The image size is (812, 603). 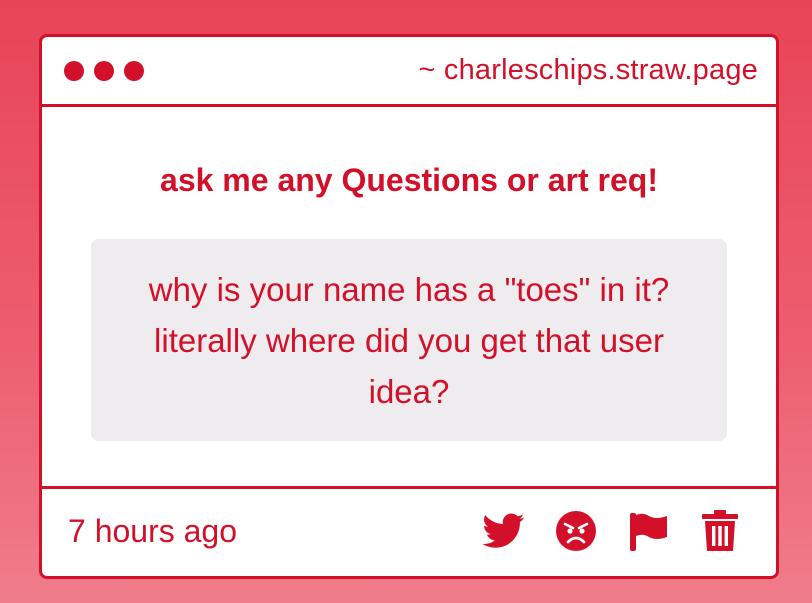 I want to click on flag-icon, so click(x=648, y=532).